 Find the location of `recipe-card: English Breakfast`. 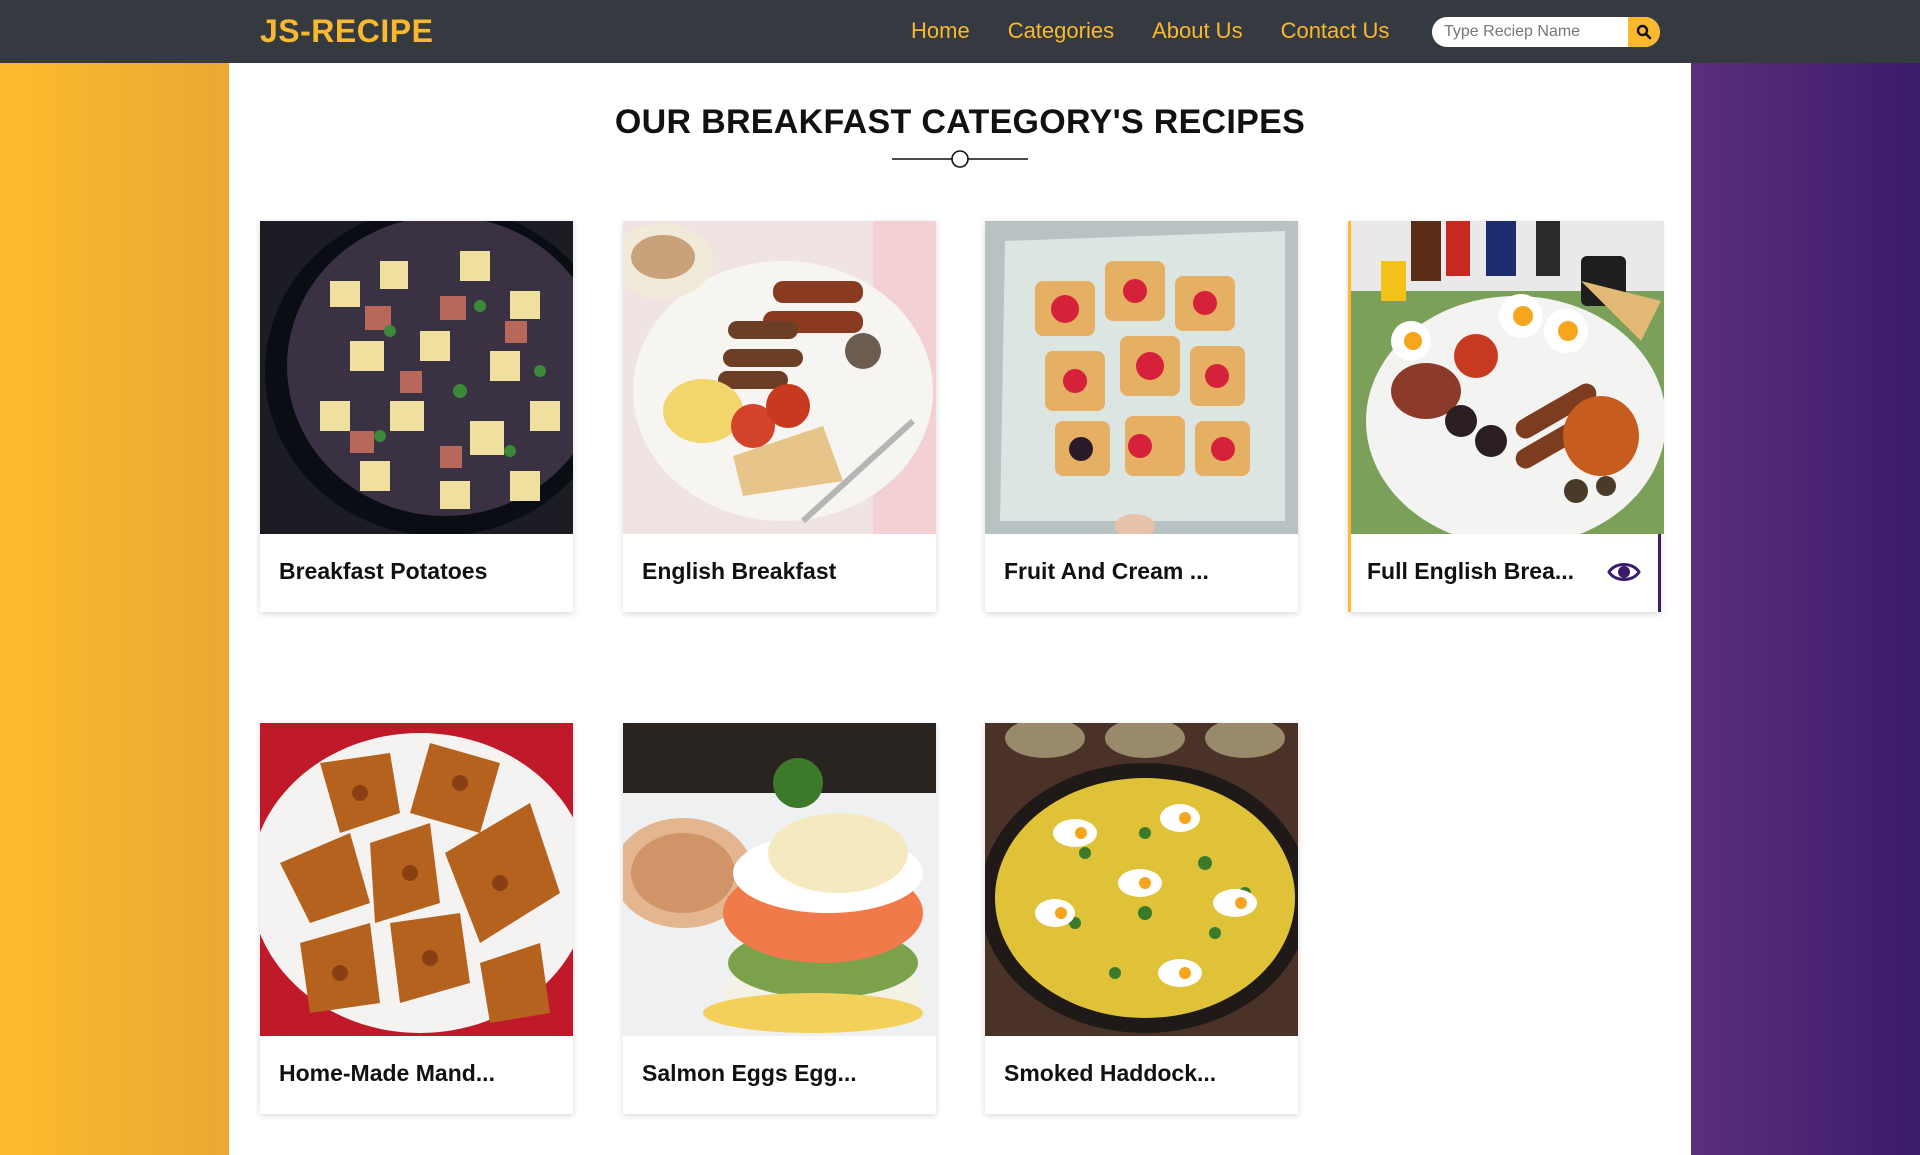

recipe-card: English Breakfast is located at coordinates (779, 416).